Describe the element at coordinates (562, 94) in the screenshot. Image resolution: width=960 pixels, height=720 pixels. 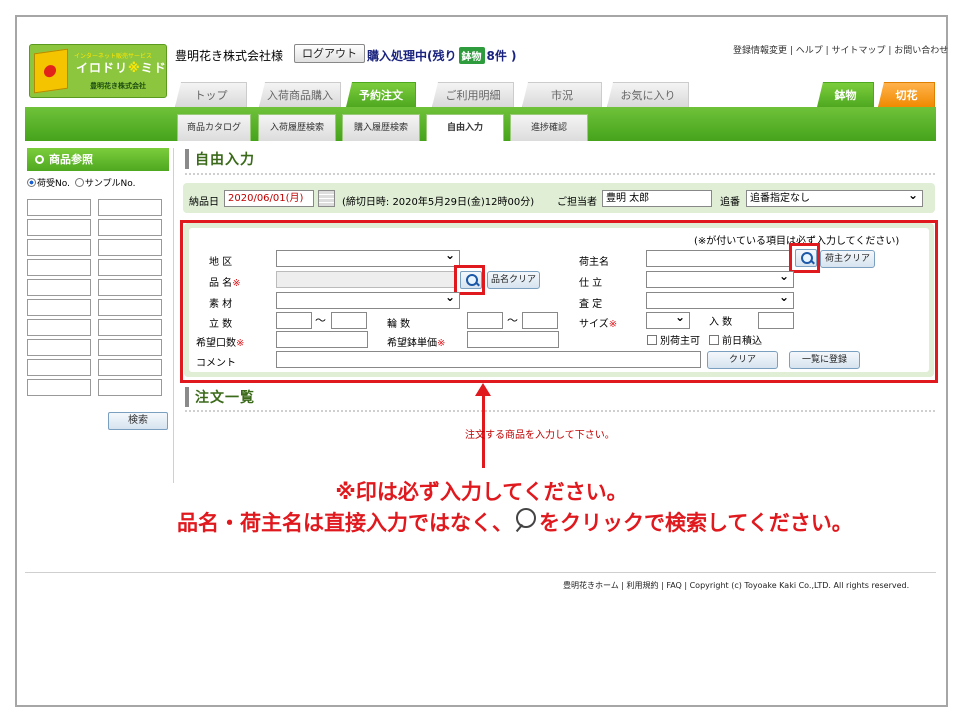
I see `tab-market: 市況` at that location.